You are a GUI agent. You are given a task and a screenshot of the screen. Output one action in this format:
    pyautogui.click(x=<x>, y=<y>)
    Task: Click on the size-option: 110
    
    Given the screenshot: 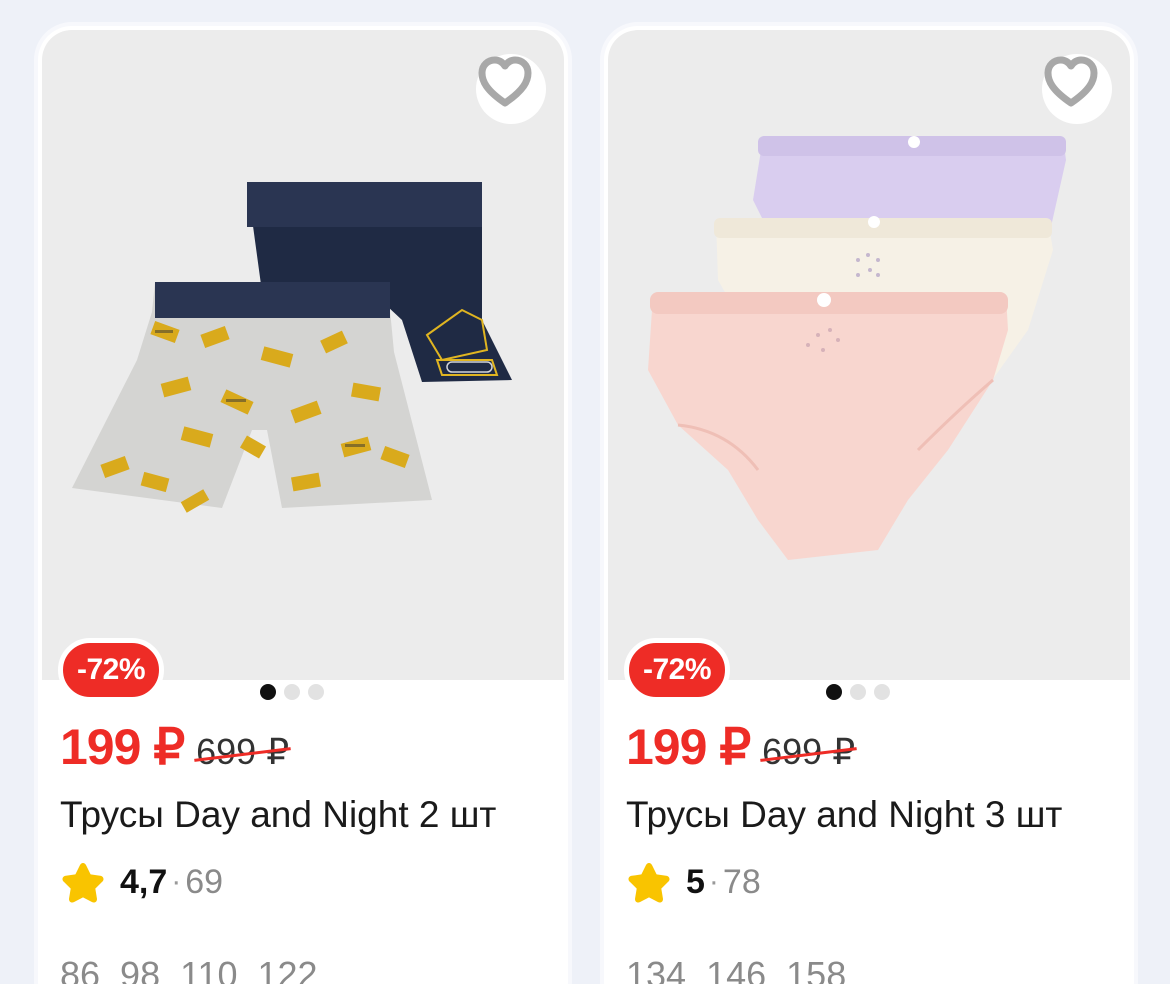 What is the action you would take?
    pyautogui.click(x=209, y=969)
    